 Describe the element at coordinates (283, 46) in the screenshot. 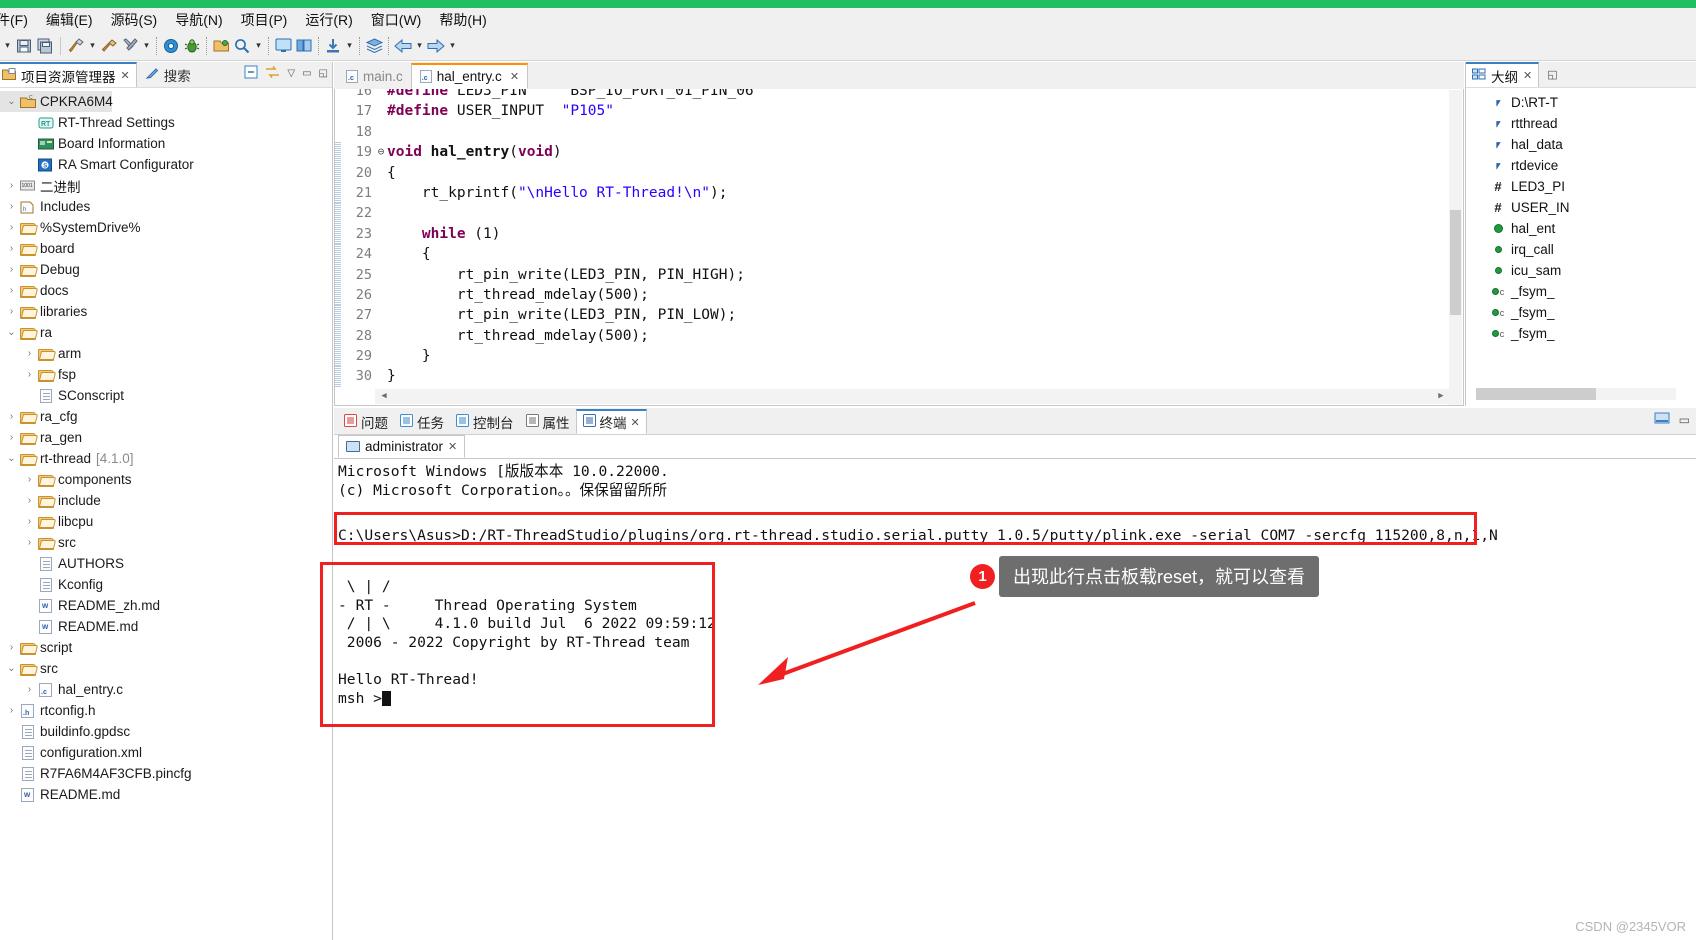

I see `terminal-monitor-icon` at that location.